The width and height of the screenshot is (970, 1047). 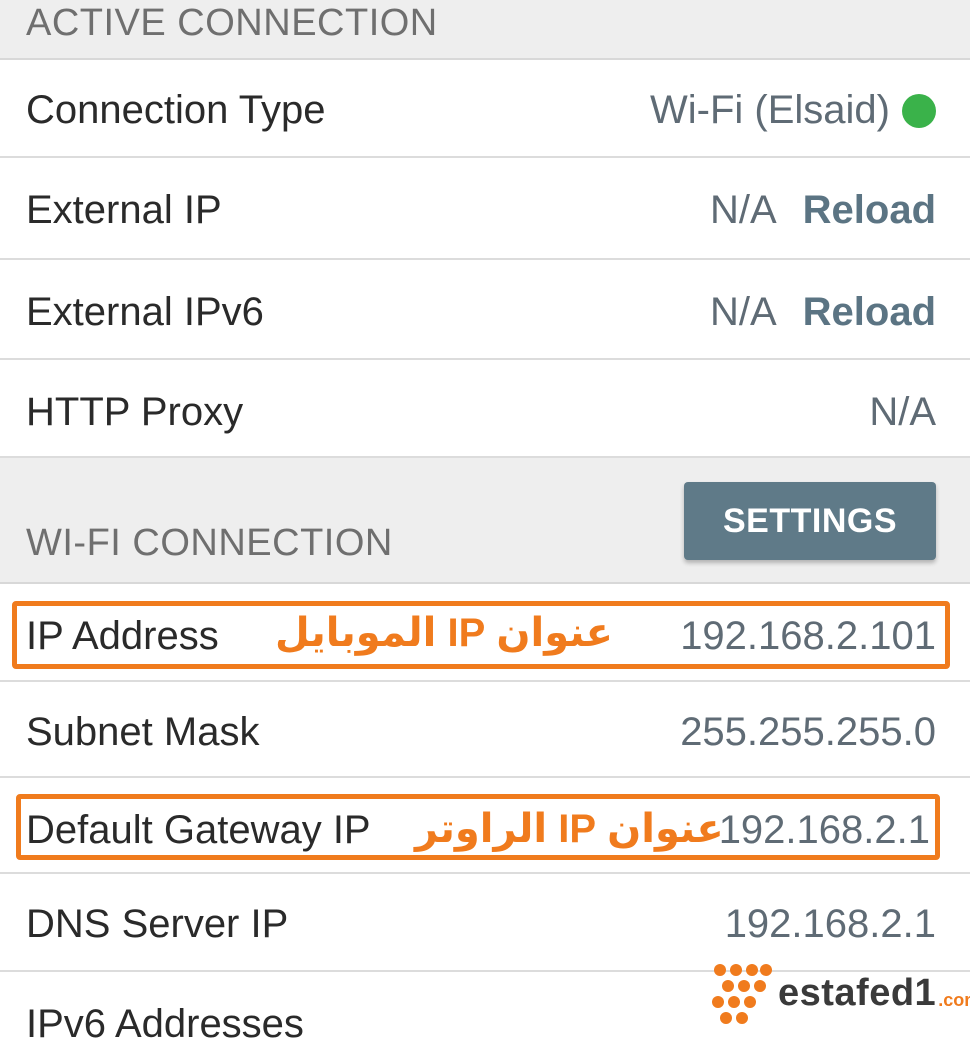 What do you see at coordinates (485, 310) in the screenshot?
I see `external-ipv6-row: External IPv6 N/A Reload` at bounding box center [485, 310].